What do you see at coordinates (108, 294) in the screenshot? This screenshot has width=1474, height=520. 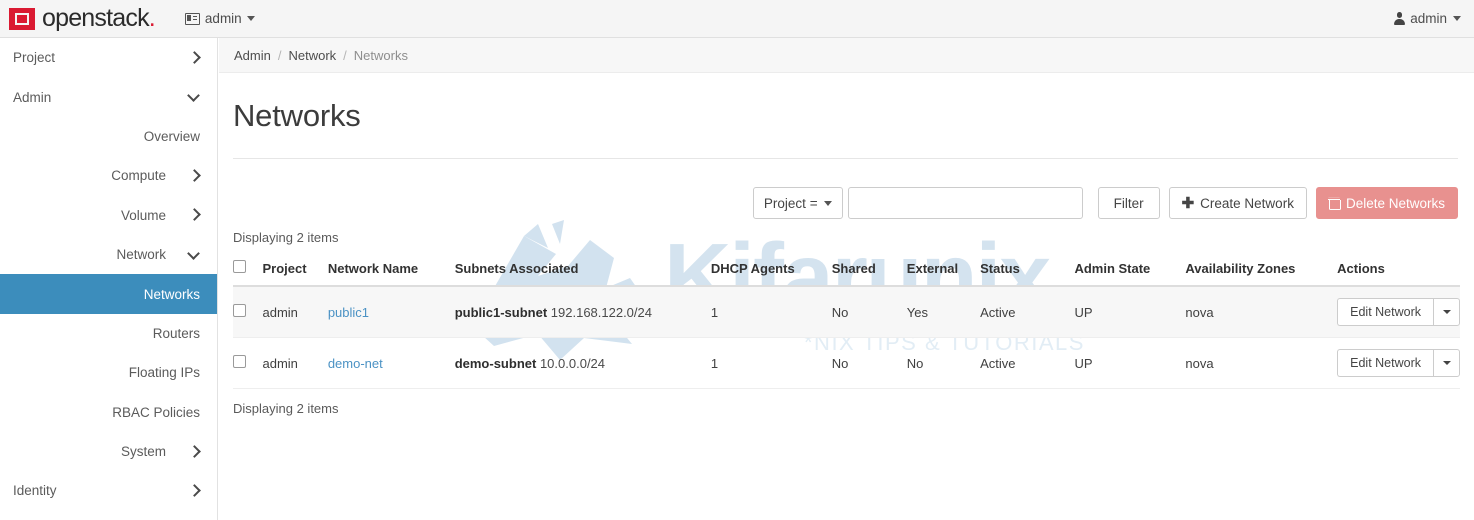 I see `sidebar-item-networks: Networks` at bounding box center [108, 294].